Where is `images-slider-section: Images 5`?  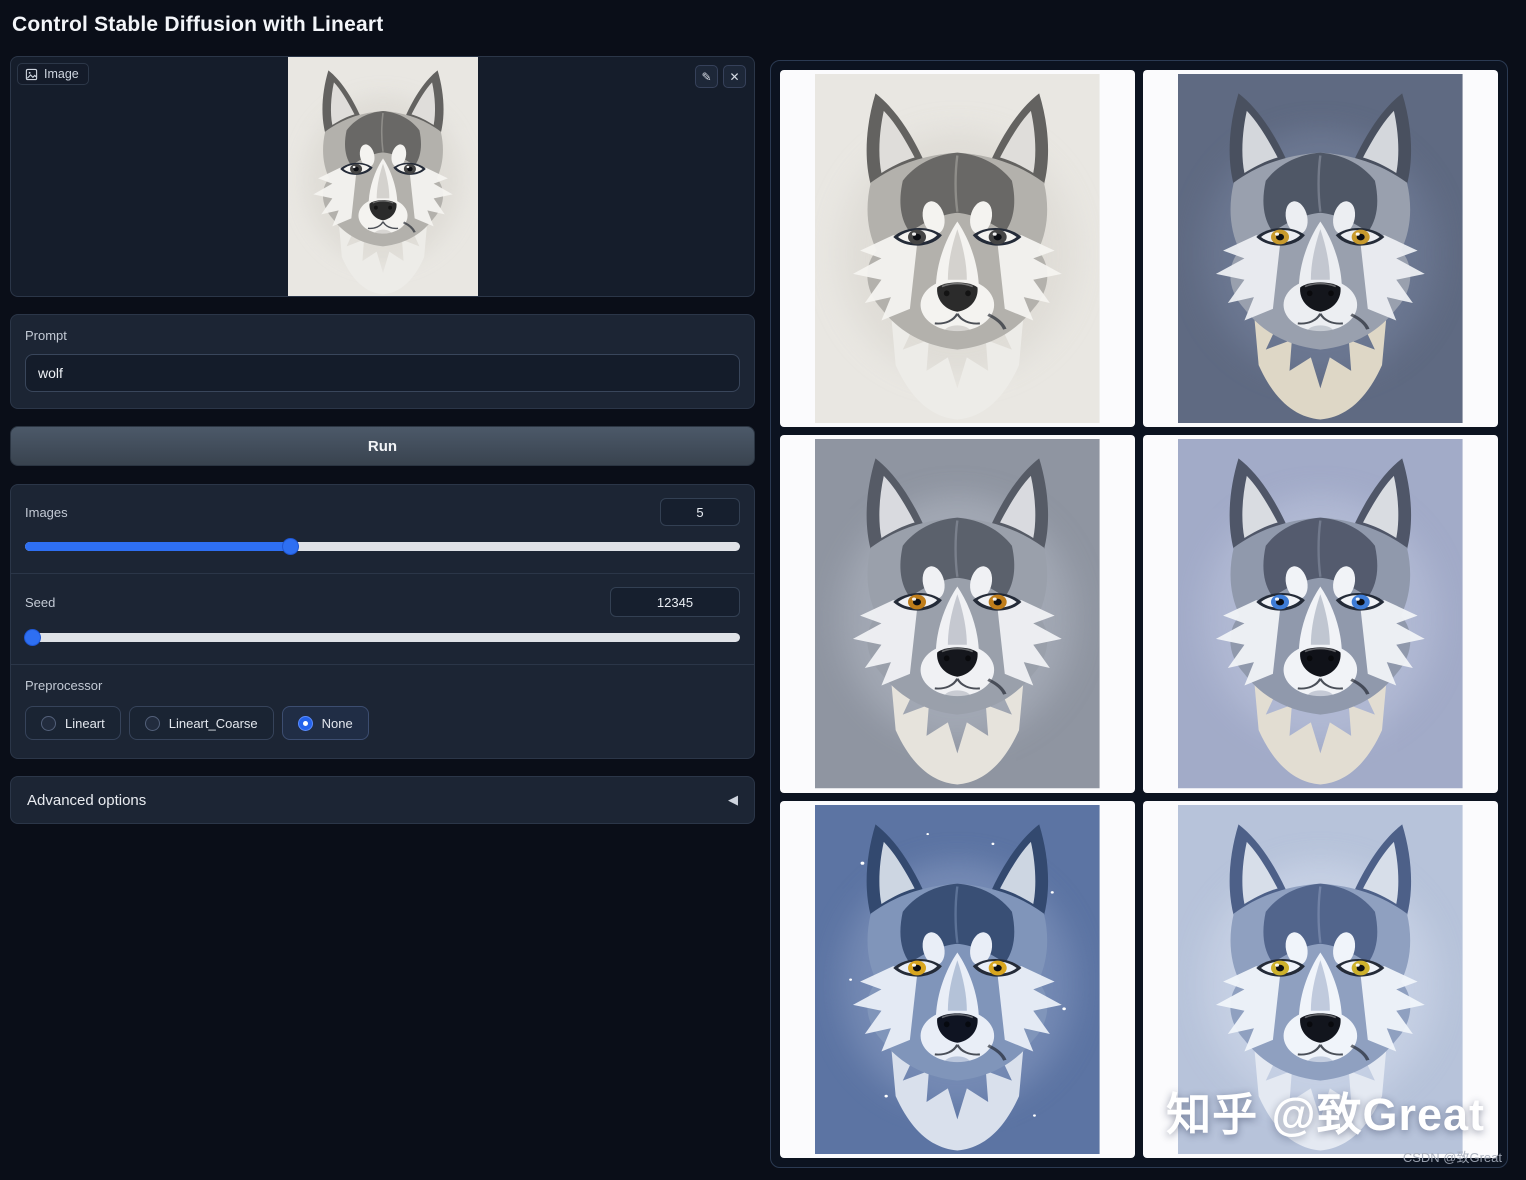
images-slider-section: Images 5 is located at coordinates (382, 529).